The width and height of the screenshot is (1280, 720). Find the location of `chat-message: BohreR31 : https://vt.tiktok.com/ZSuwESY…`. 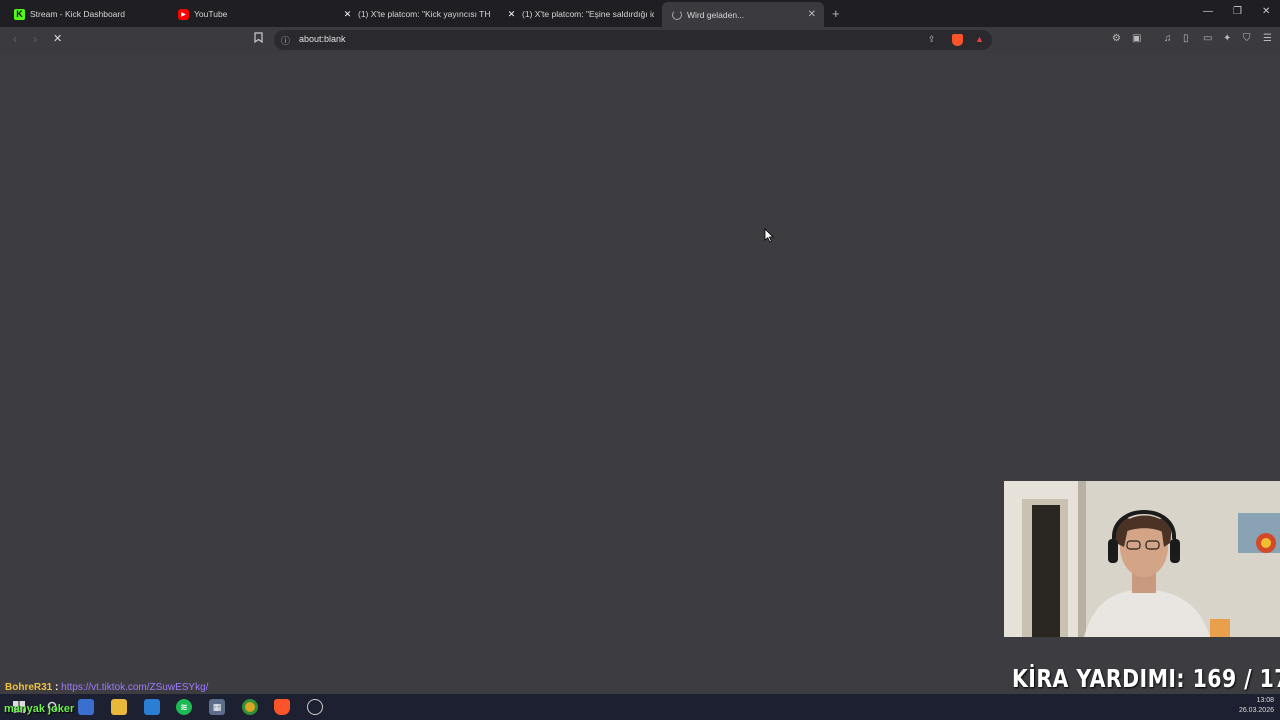

chat-message: BohreR31 : https://vt.tiktok.com/ZSuwESY… is located at coordinates (106, 687).